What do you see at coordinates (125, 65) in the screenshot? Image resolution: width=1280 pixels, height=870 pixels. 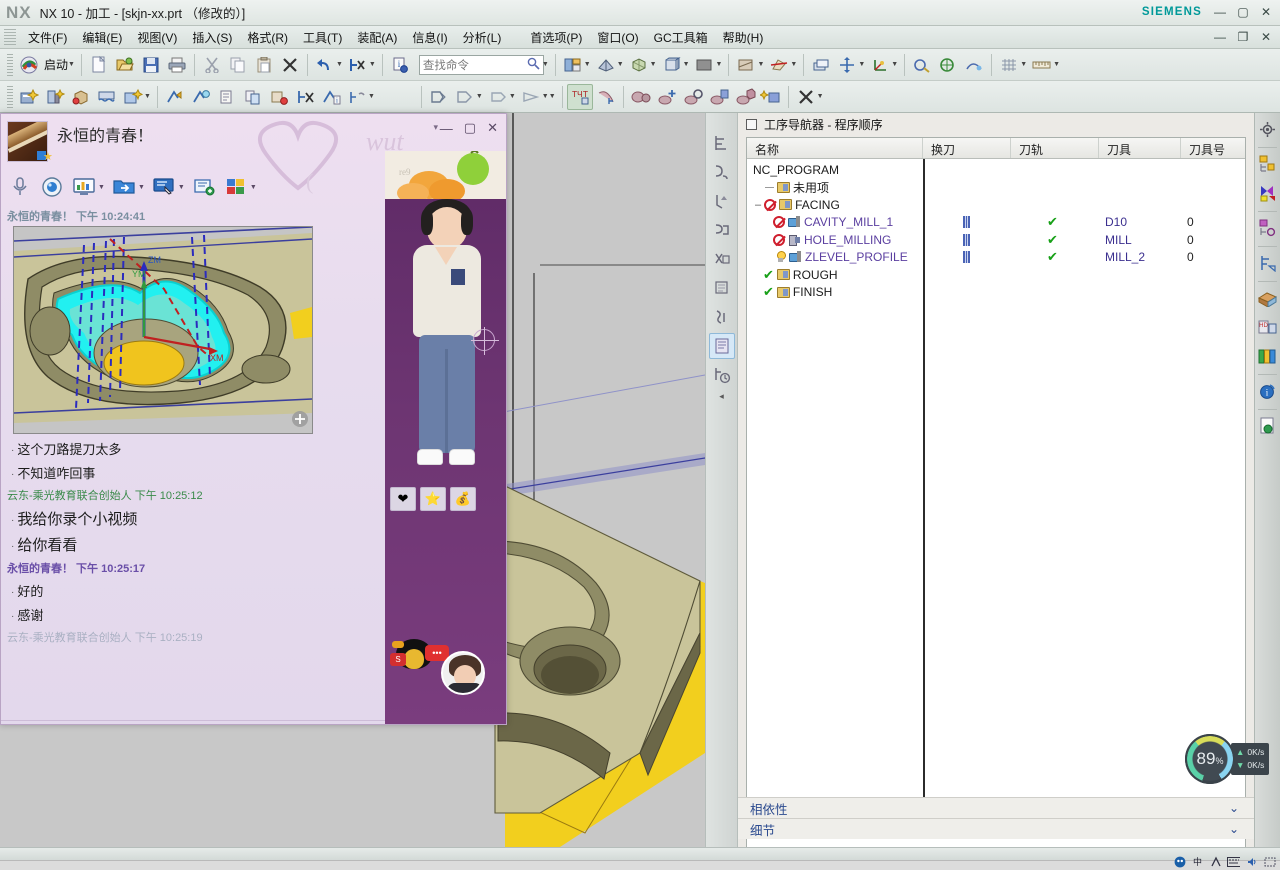 I see `open-file-icon` at bounding box center [125, 65].